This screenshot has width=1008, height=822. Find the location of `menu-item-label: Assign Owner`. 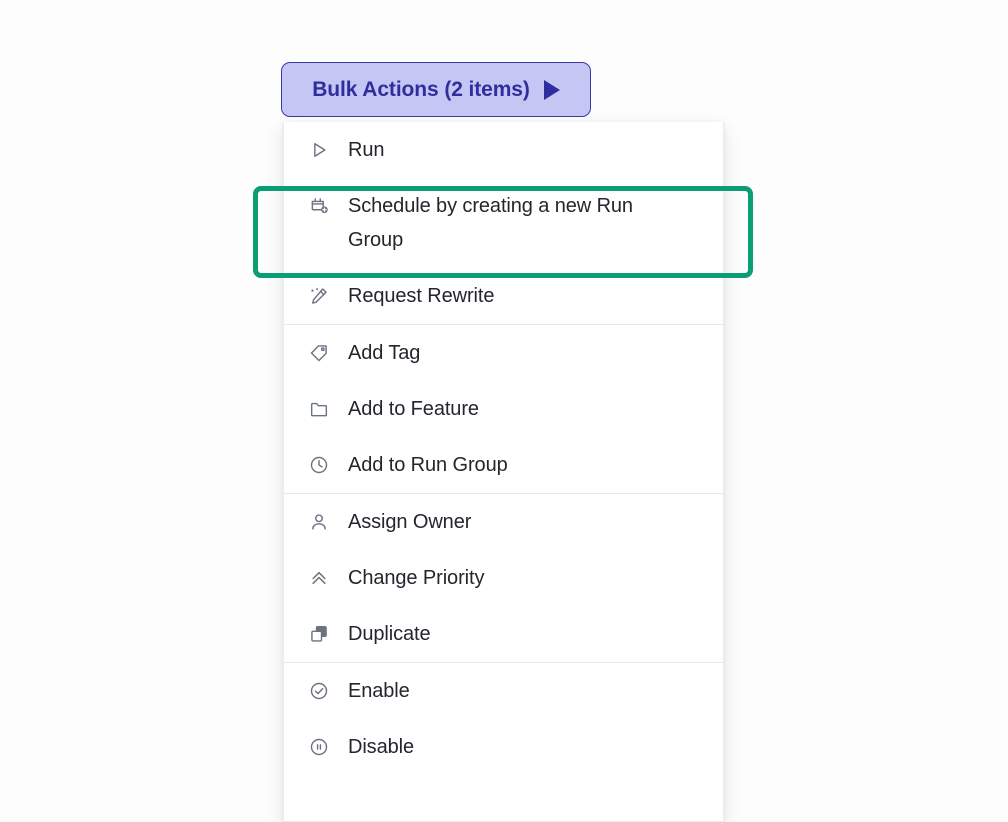

menu-item-label: Assign Owner is located at coordinates (410, 522).